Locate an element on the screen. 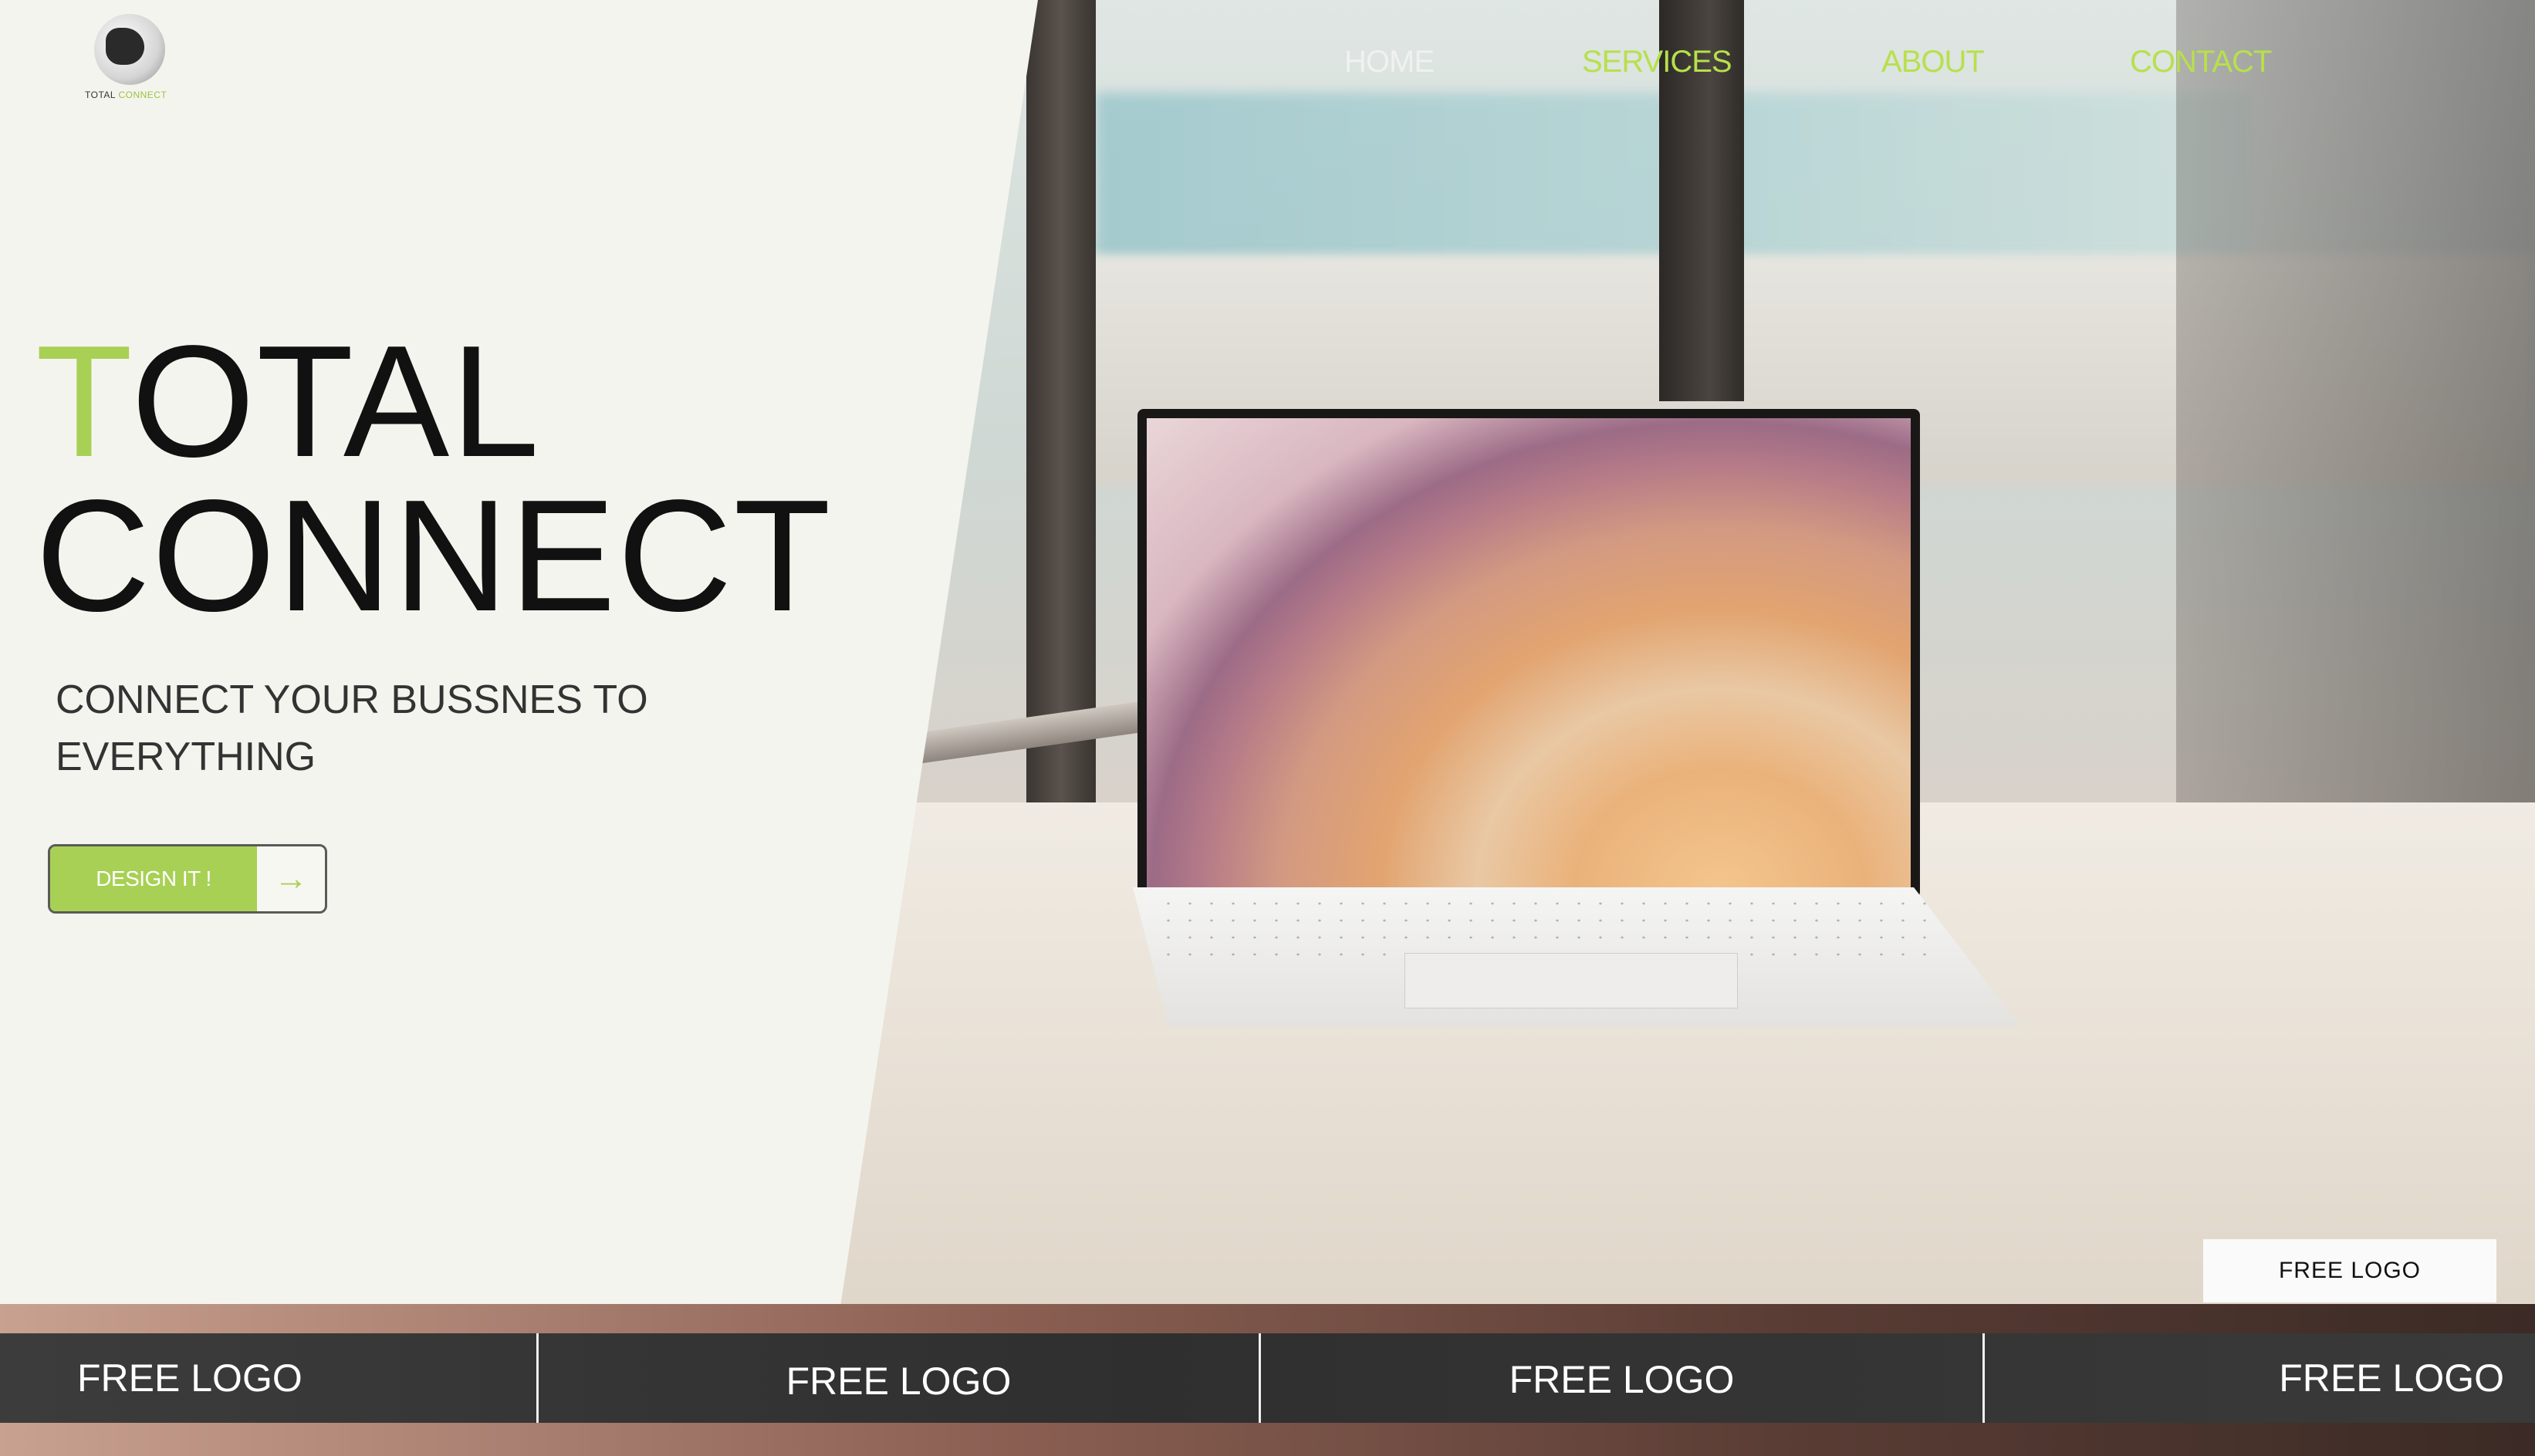 The width and height of the screenshot is (2535, 1456). hero-title-accent: T is located at coordinates (83, 401).